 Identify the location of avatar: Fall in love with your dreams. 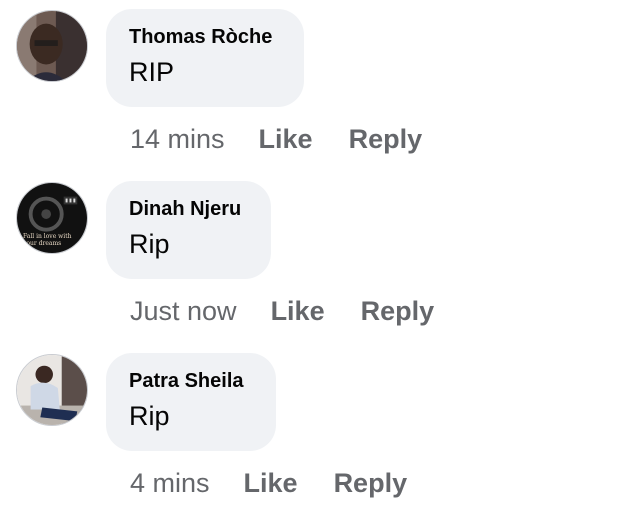
(52, 218).